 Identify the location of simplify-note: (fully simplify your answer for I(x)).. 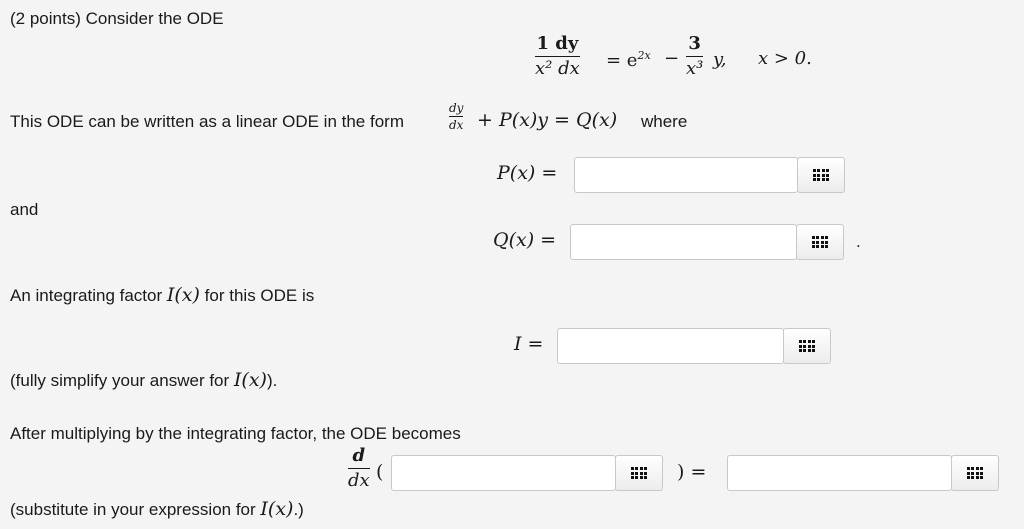
(143, 380).